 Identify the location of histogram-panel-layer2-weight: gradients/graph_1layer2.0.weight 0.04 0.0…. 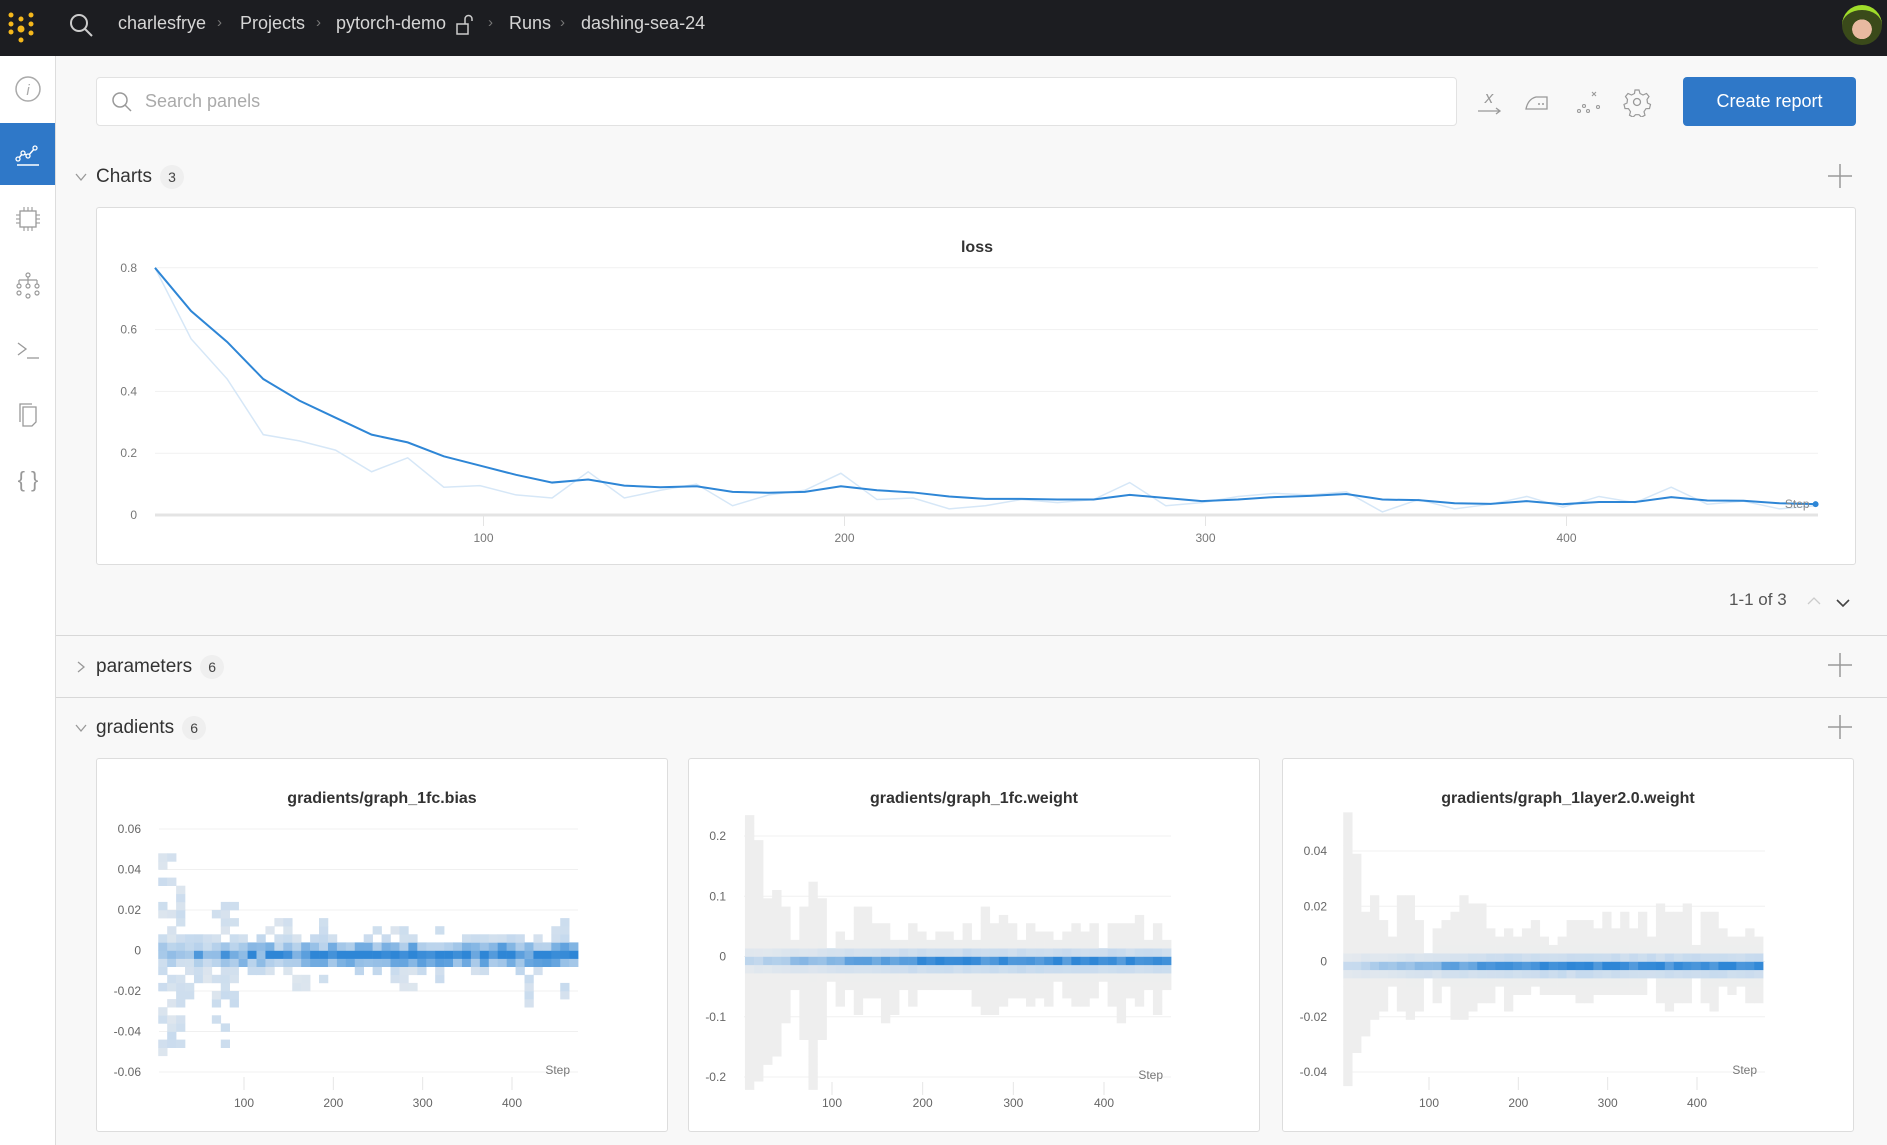
(1568, 945).